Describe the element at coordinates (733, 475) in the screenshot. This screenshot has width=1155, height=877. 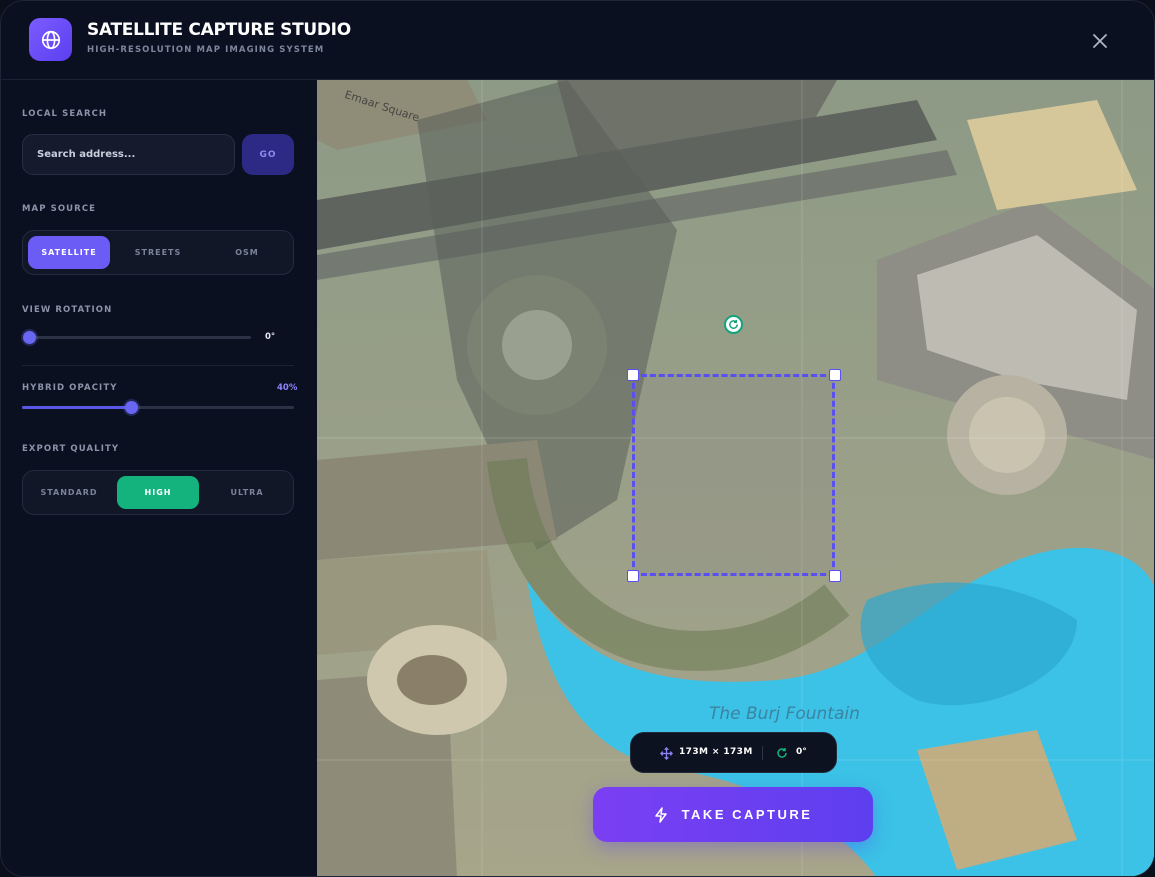
I see `capture-selection` at that location.